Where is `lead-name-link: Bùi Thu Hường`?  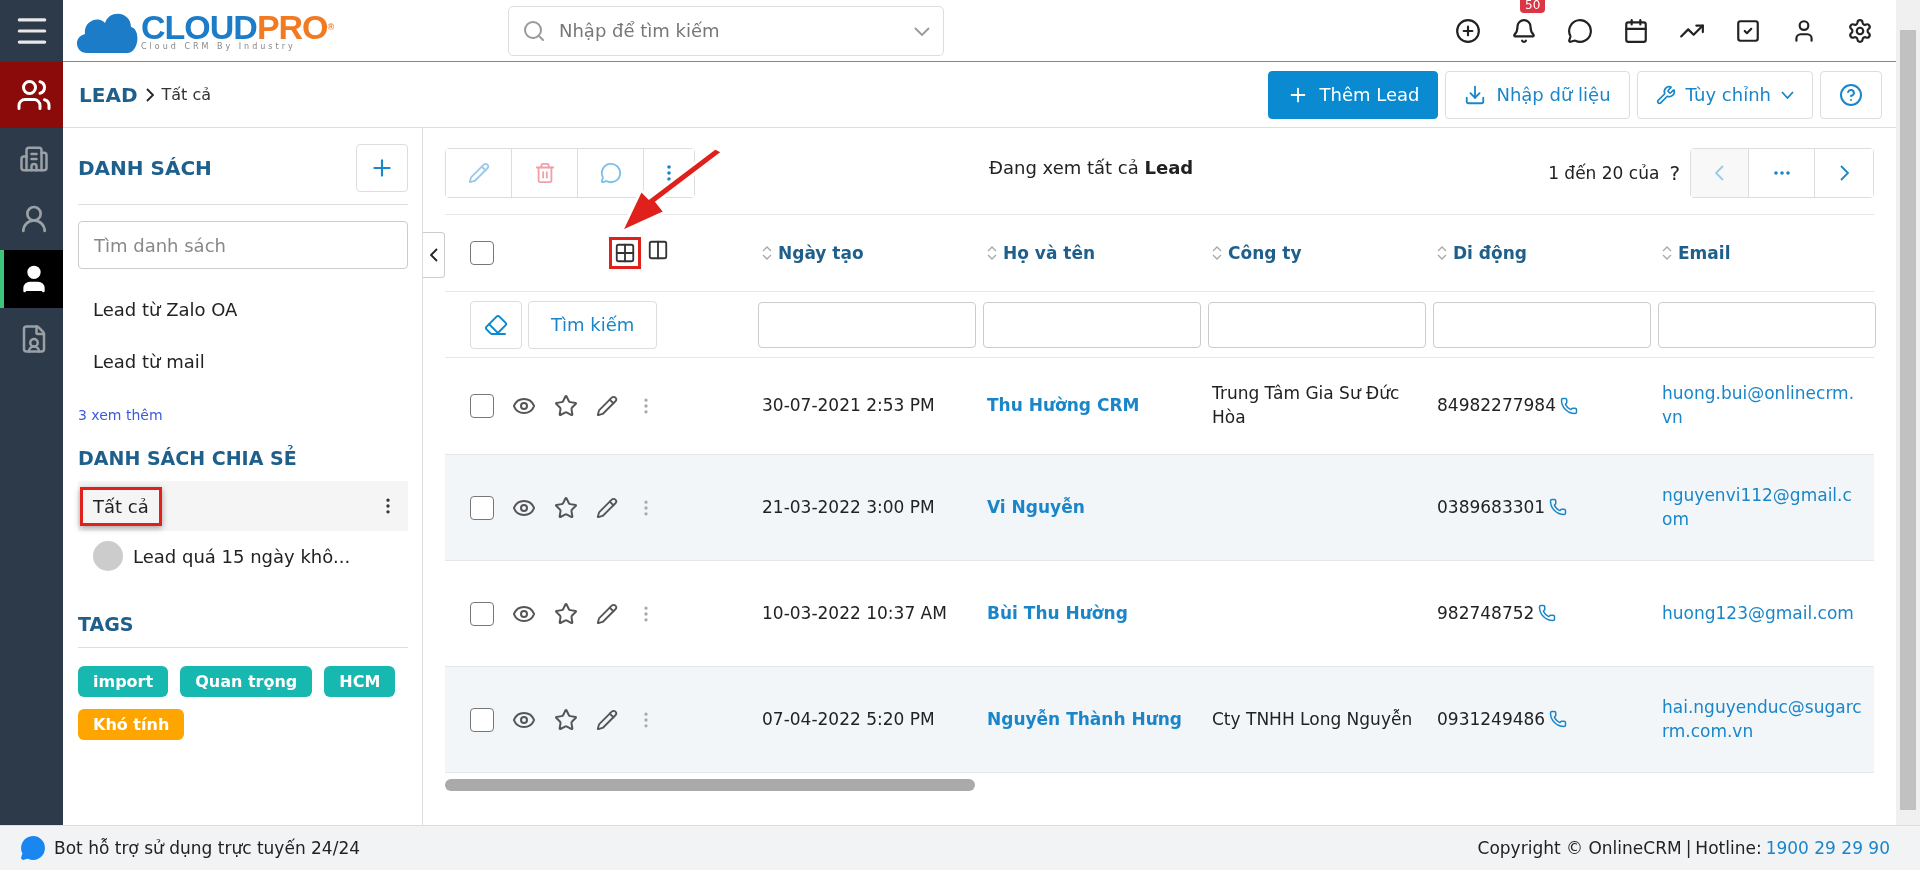
lead-name-link: Bùi Thu Hường is located at coordinates (1095, 613).